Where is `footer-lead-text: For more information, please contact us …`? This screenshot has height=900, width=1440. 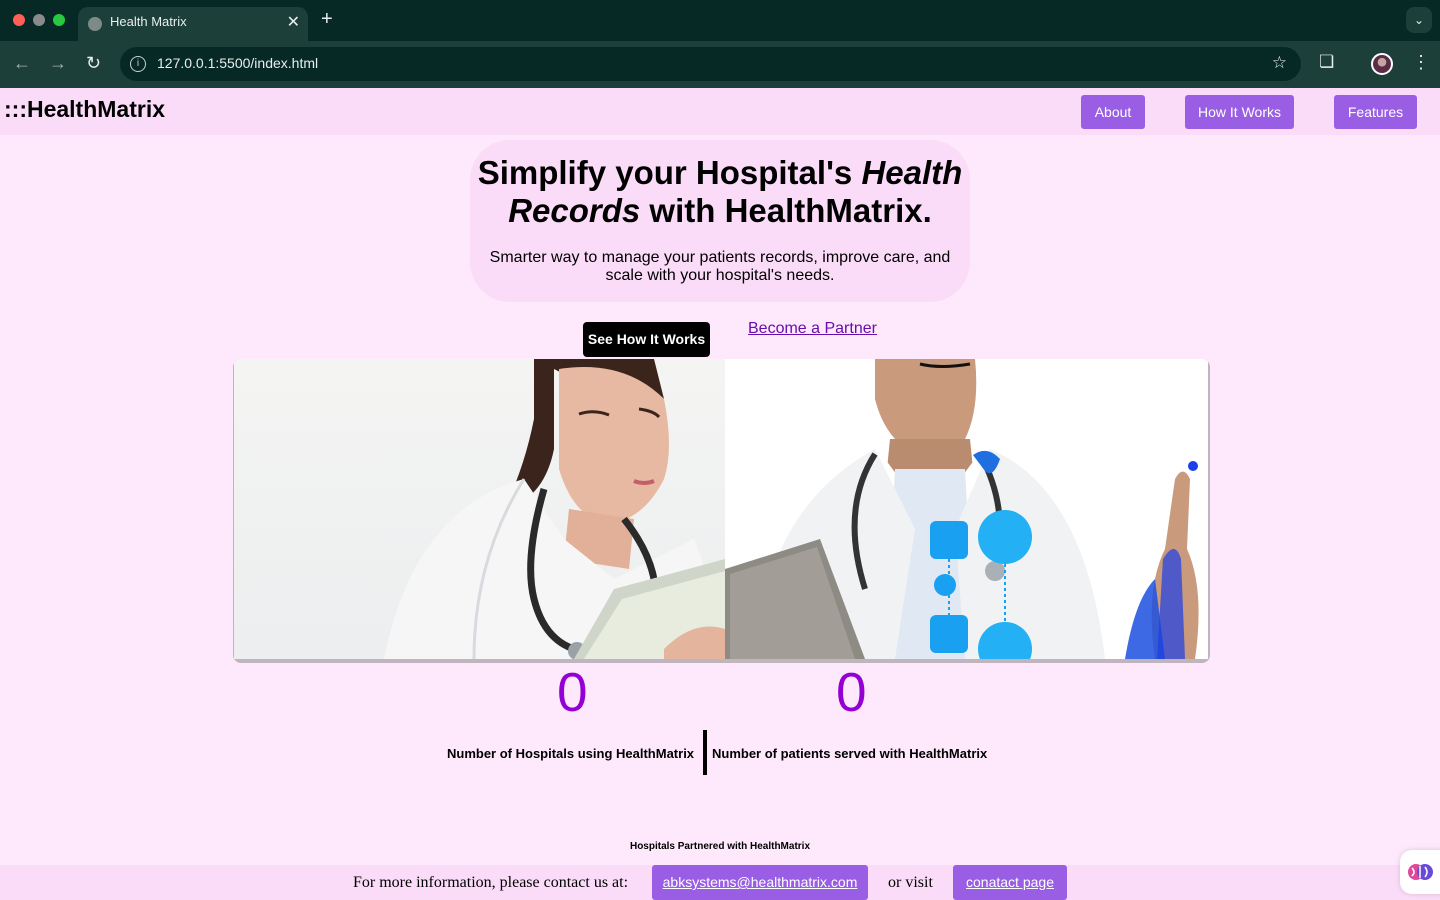 footer-lead-text: For more information, please contact us … is located at coordinates (491, 882).